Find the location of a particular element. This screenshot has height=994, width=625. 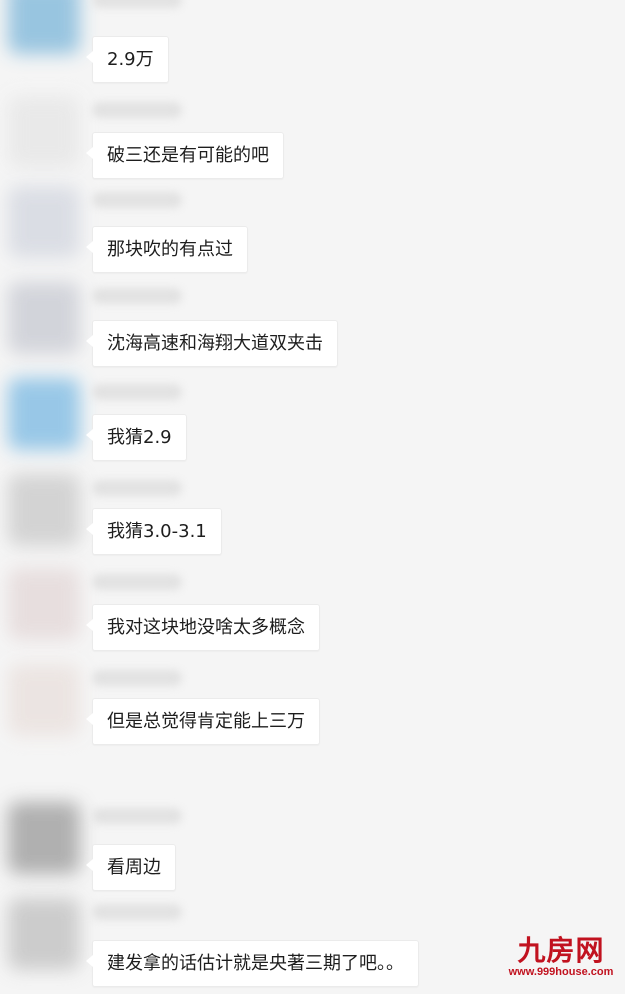

message-bubble: 看周边 is located at coordinates (131, 867).